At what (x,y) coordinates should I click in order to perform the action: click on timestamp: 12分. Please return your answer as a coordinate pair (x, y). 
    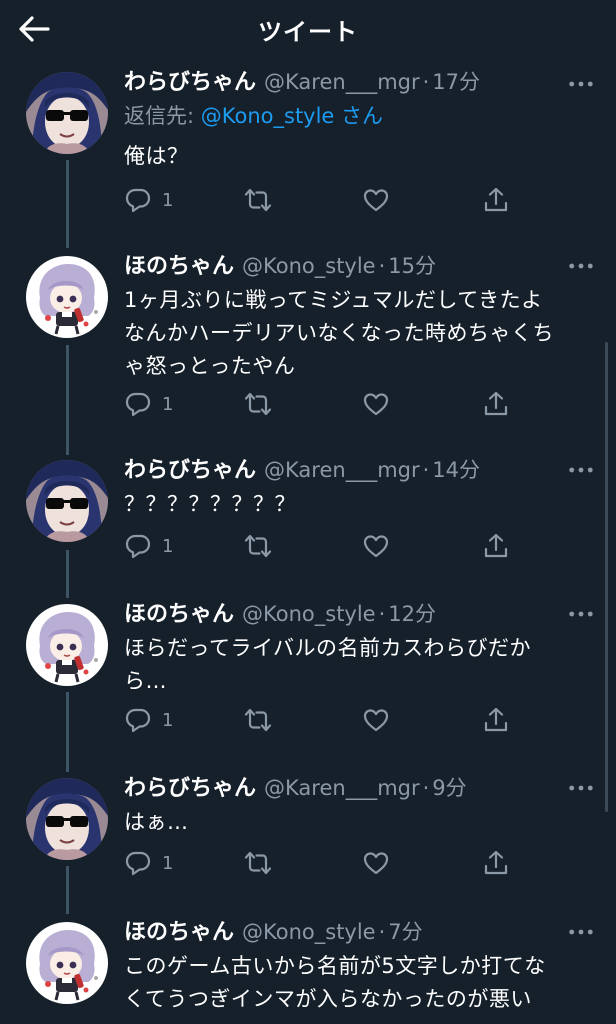
    Looking at the image, I should click on (412, 613).